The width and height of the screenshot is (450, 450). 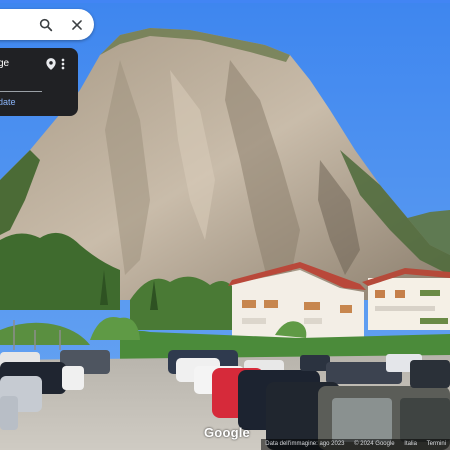 What do you see at coordinates (77, 25) in the screenshot?
I see `close-icon` at bounding box center [77, 25].